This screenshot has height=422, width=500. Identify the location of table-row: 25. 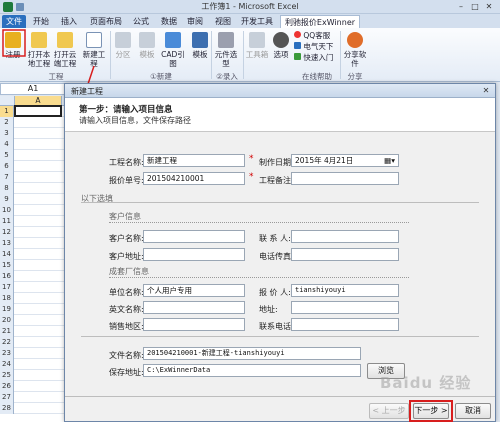
(33, 375).